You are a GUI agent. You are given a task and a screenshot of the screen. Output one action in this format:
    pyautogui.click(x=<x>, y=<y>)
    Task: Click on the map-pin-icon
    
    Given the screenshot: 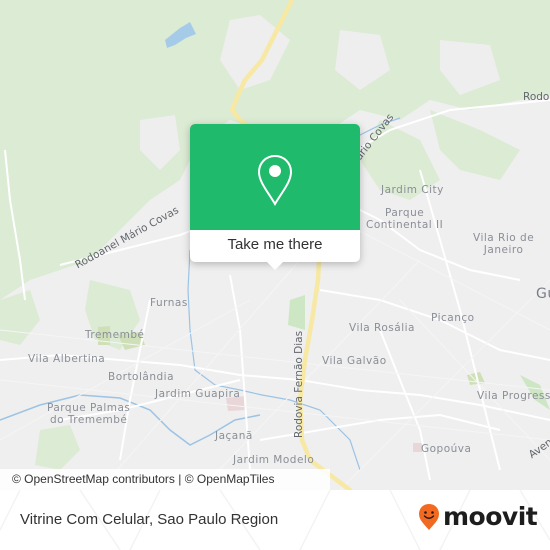 What is the action you would take?
    pyautogui.click(x=275, y=180)
    